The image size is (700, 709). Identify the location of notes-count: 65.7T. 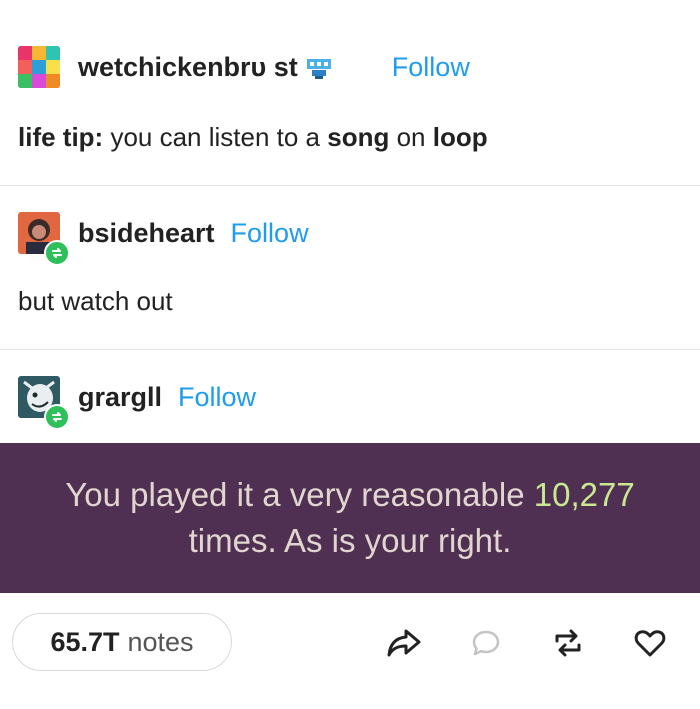
(85, 641).